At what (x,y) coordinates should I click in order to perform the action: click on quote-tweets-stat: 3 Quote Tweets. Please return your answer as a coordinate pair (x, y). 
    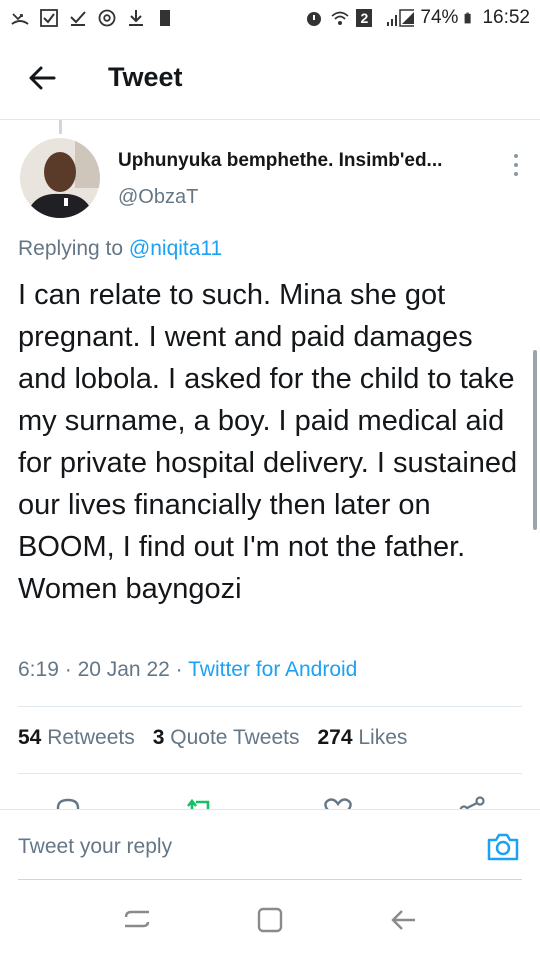
    Looking at the image, I should click on (226, 738).